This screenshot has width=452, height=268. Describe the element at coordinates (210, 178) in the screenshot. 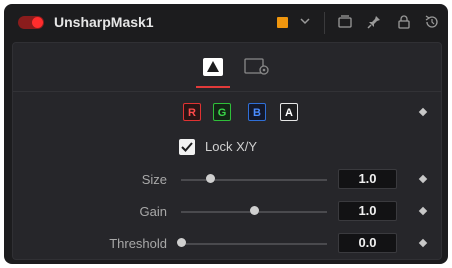

I see `size-slider-thumb` at that location.